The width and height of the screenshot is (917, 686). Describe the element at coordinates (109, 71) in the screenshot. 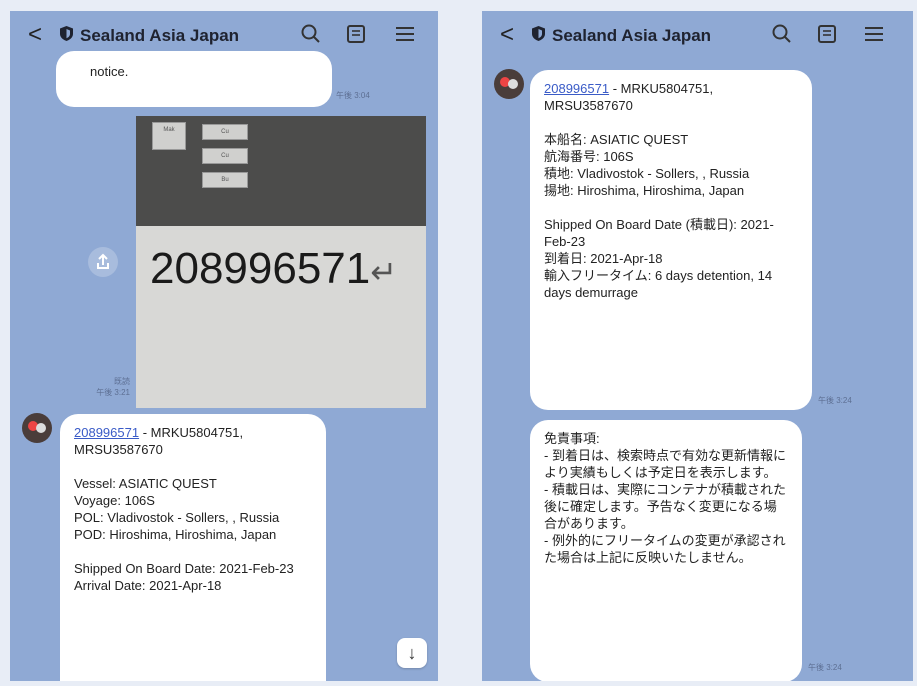

I see `previous-message-text: notice.` at that location.